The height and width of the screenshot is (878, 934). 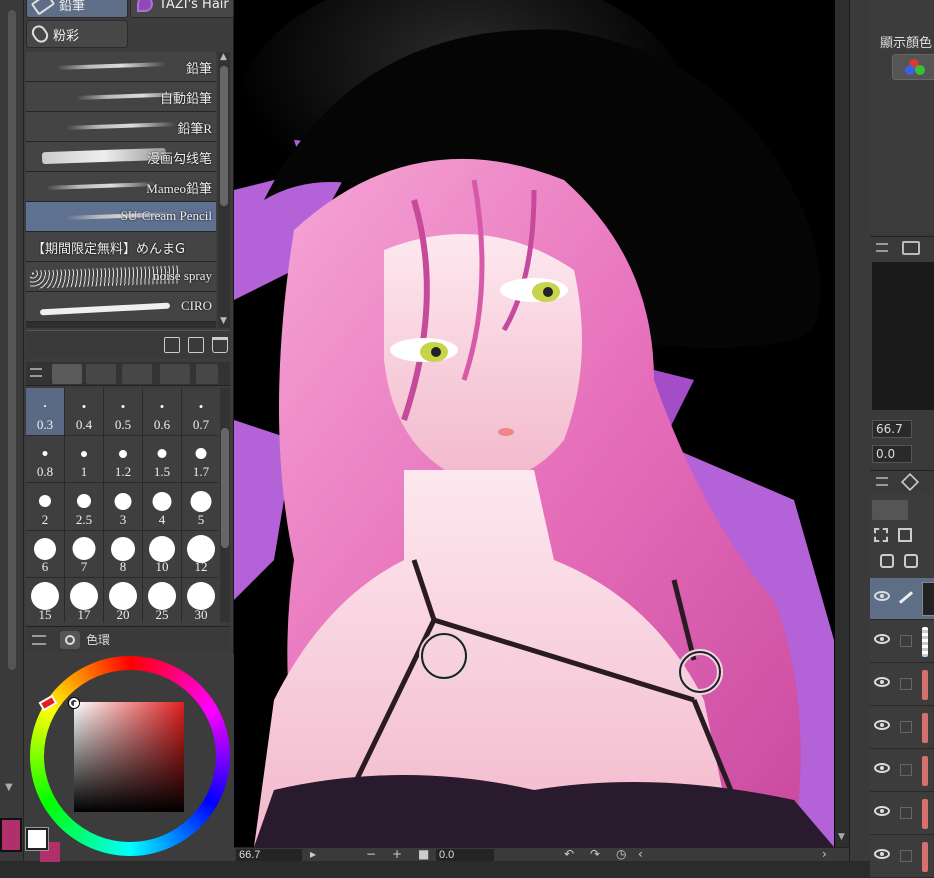 What do you see at coordinates (162, 506) in the screenshot?
I see `brush-size-option: 4` at bounding box center [162, 506].